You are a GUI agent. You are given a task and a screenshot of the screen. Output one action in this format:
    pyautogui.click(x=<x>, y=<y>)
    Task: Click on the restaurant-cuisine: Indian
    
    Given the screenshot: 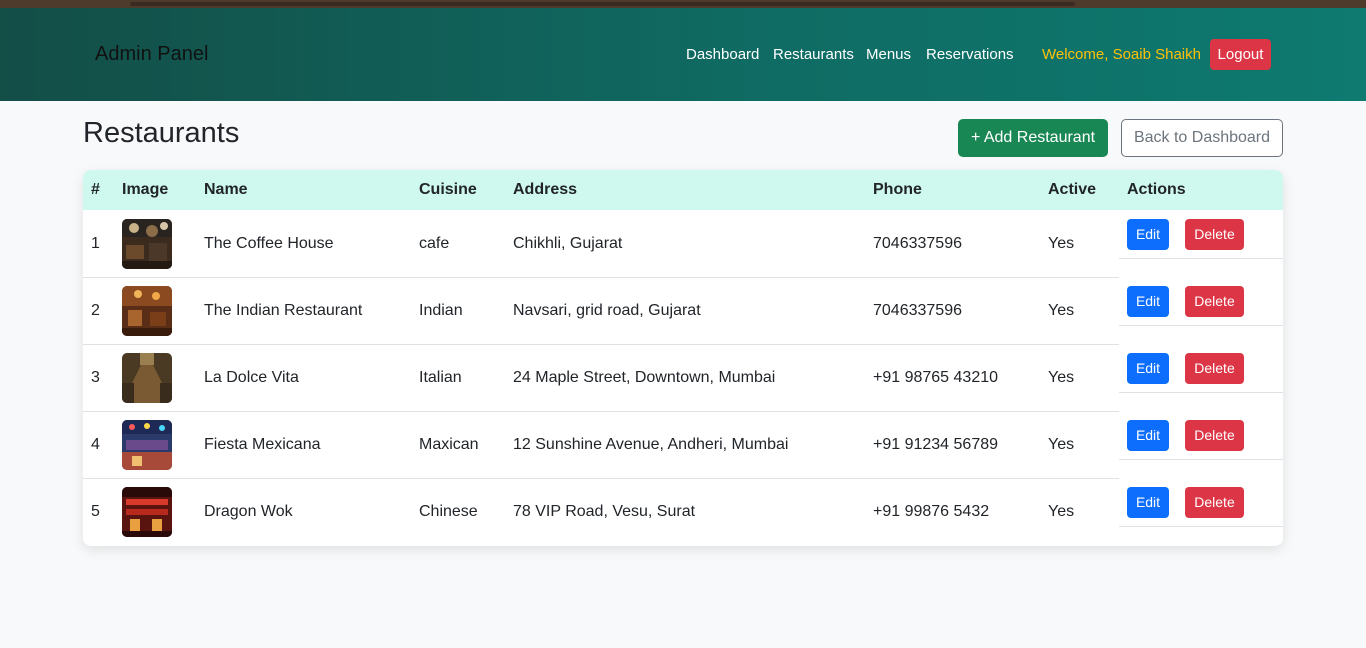 What is the action you would take?
    pyautogui.click(x=441, y=310)
    